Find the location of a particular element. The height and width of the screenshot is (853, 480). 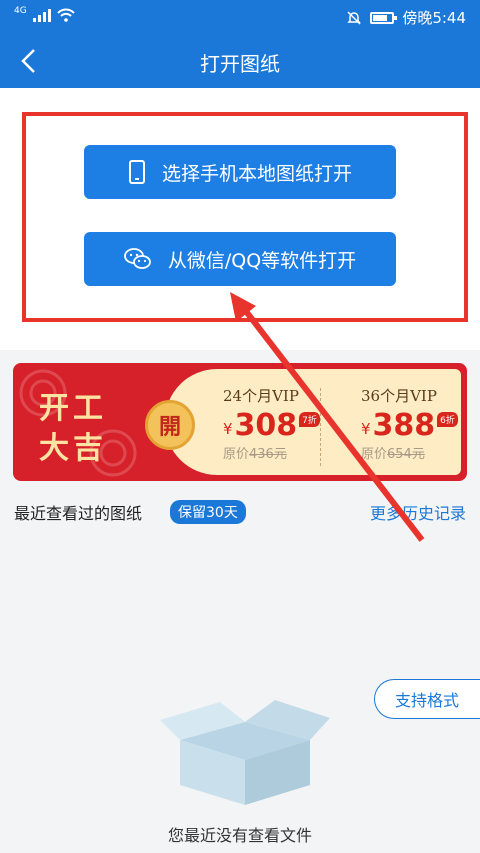

wifi-icon is located at coordinates (65, 15).